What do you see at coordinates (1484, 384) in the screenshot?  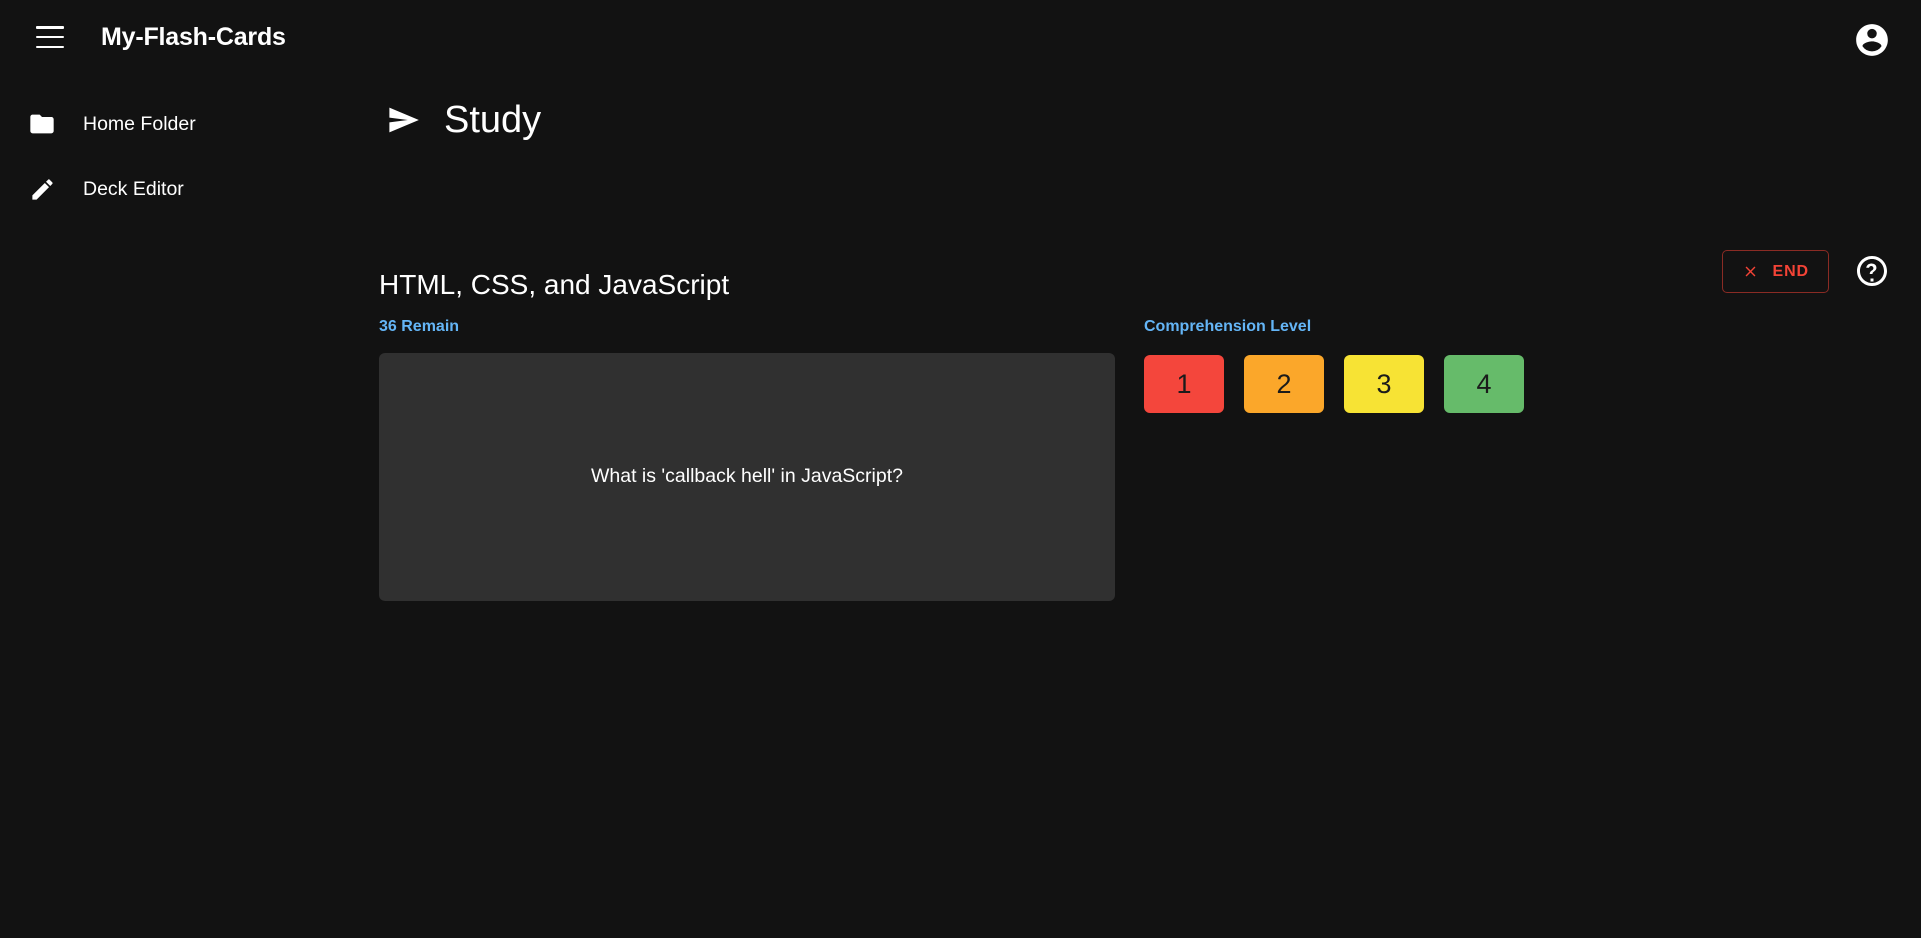 I see `comprehension-level-4-button: 4` at bounding box center [1484, 384].